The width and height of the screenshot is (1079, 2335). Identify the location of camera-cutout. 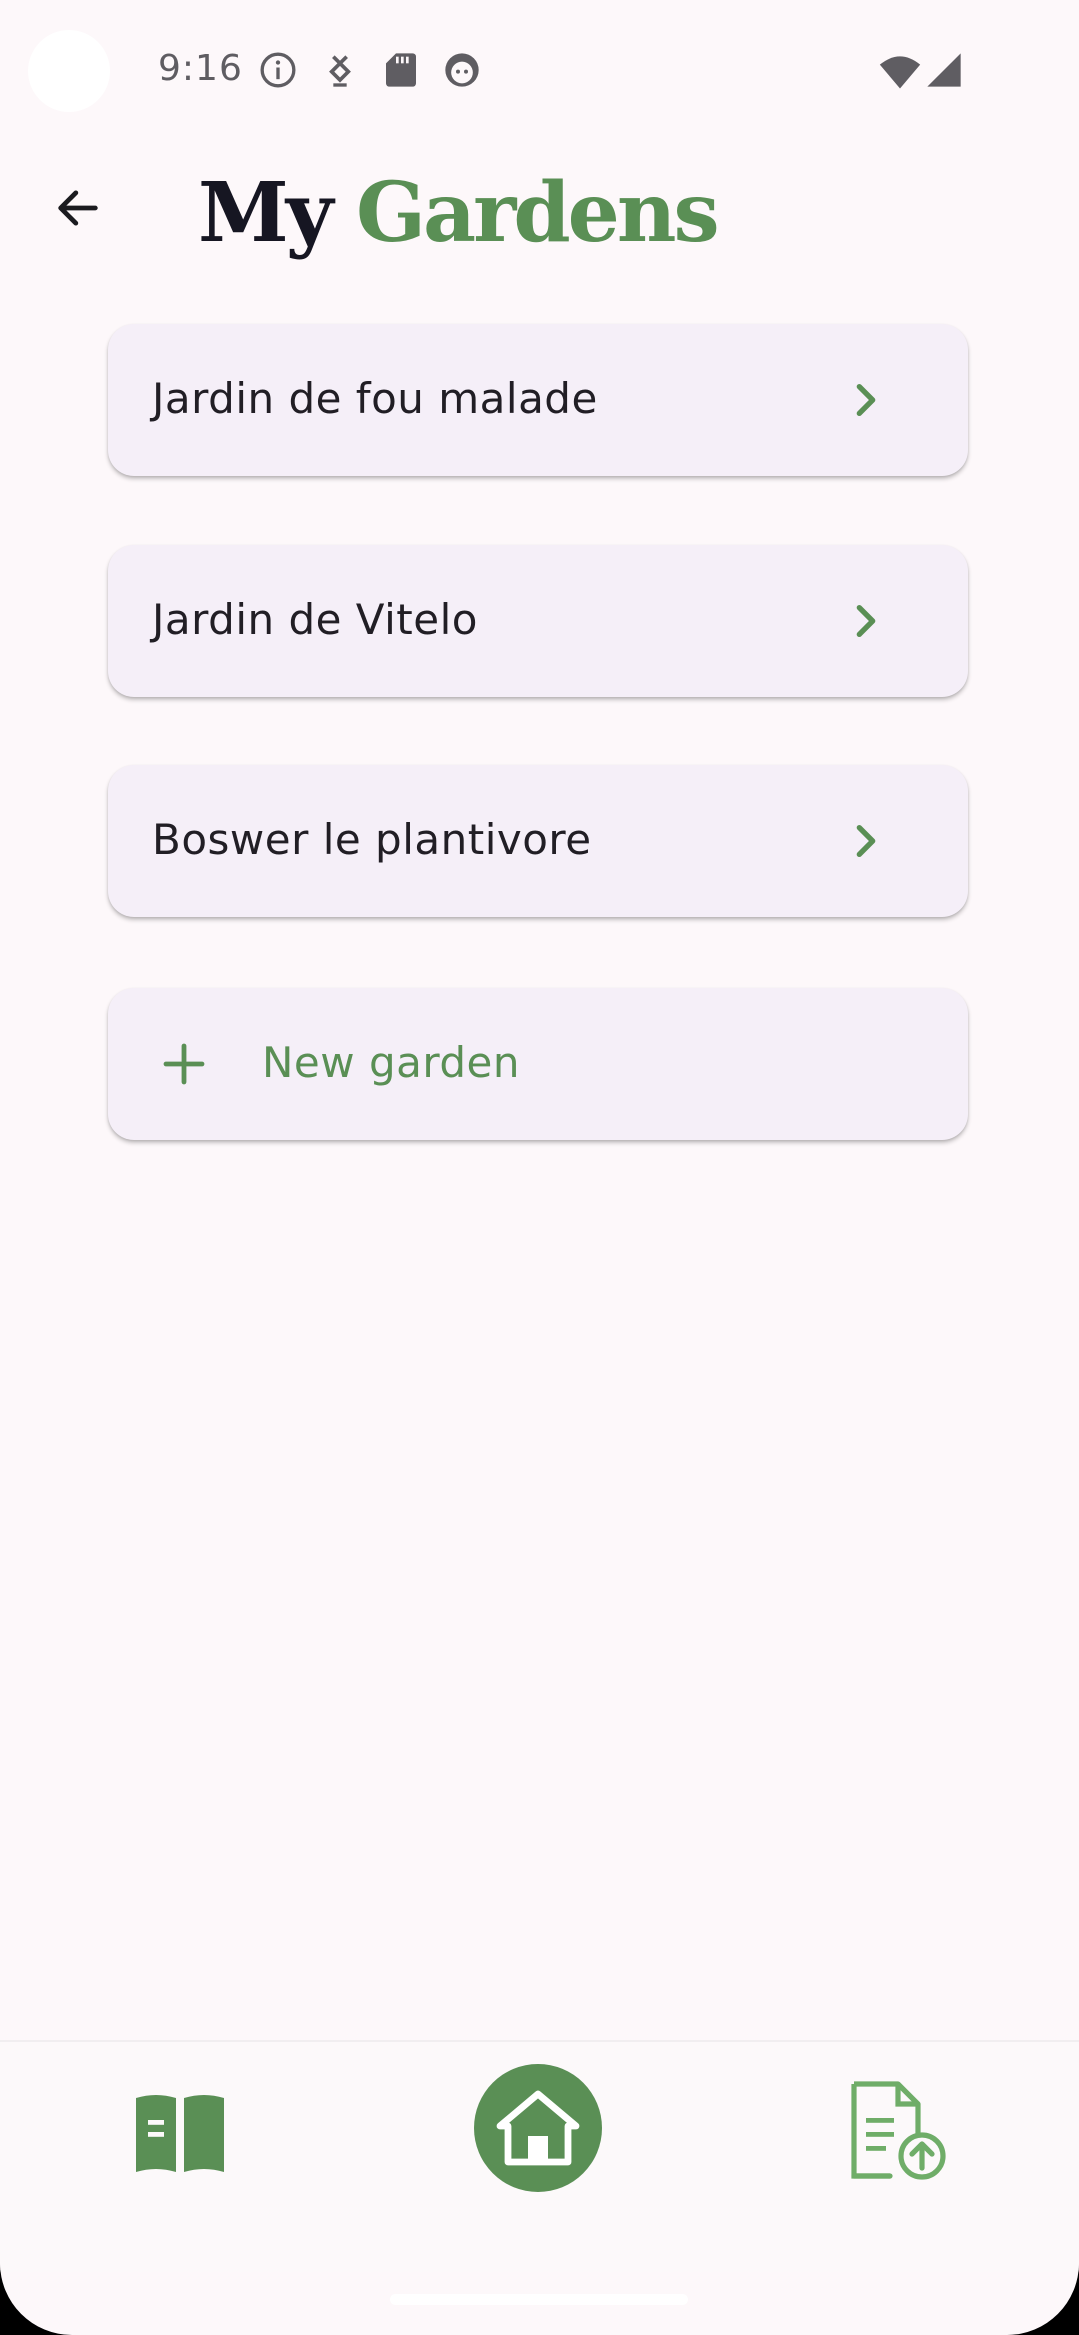
(69, 71).